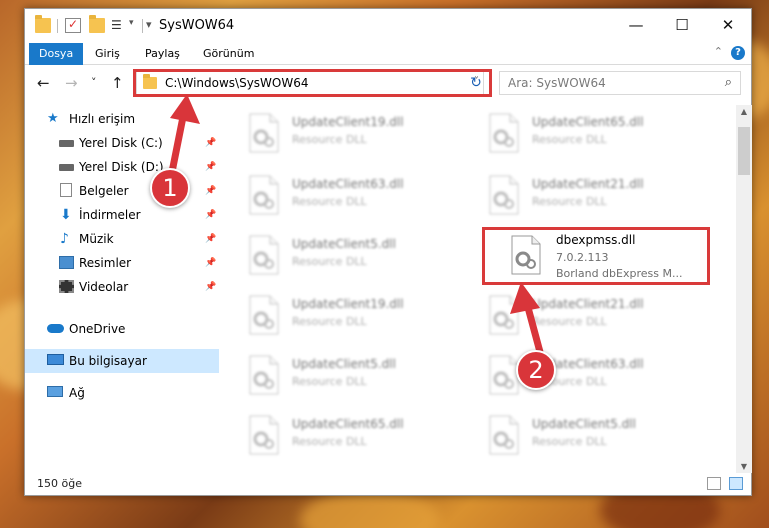 The width and height of the screenshot is (769, 528). What do you see at coordinates (170, 188) in the screenshot?
I see `step-1-badge: 1` at bounding box center [170, 188].